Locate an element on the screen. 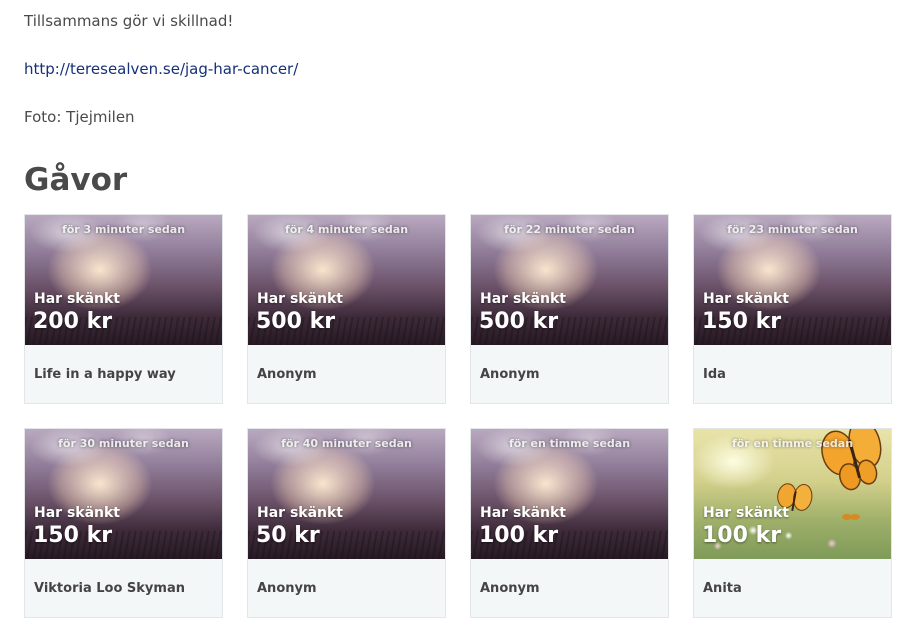 This screenshot has width=917, height=637. intro-tagline: Tillsammans gör vi skillnad! is located at coordinates (129, 21).